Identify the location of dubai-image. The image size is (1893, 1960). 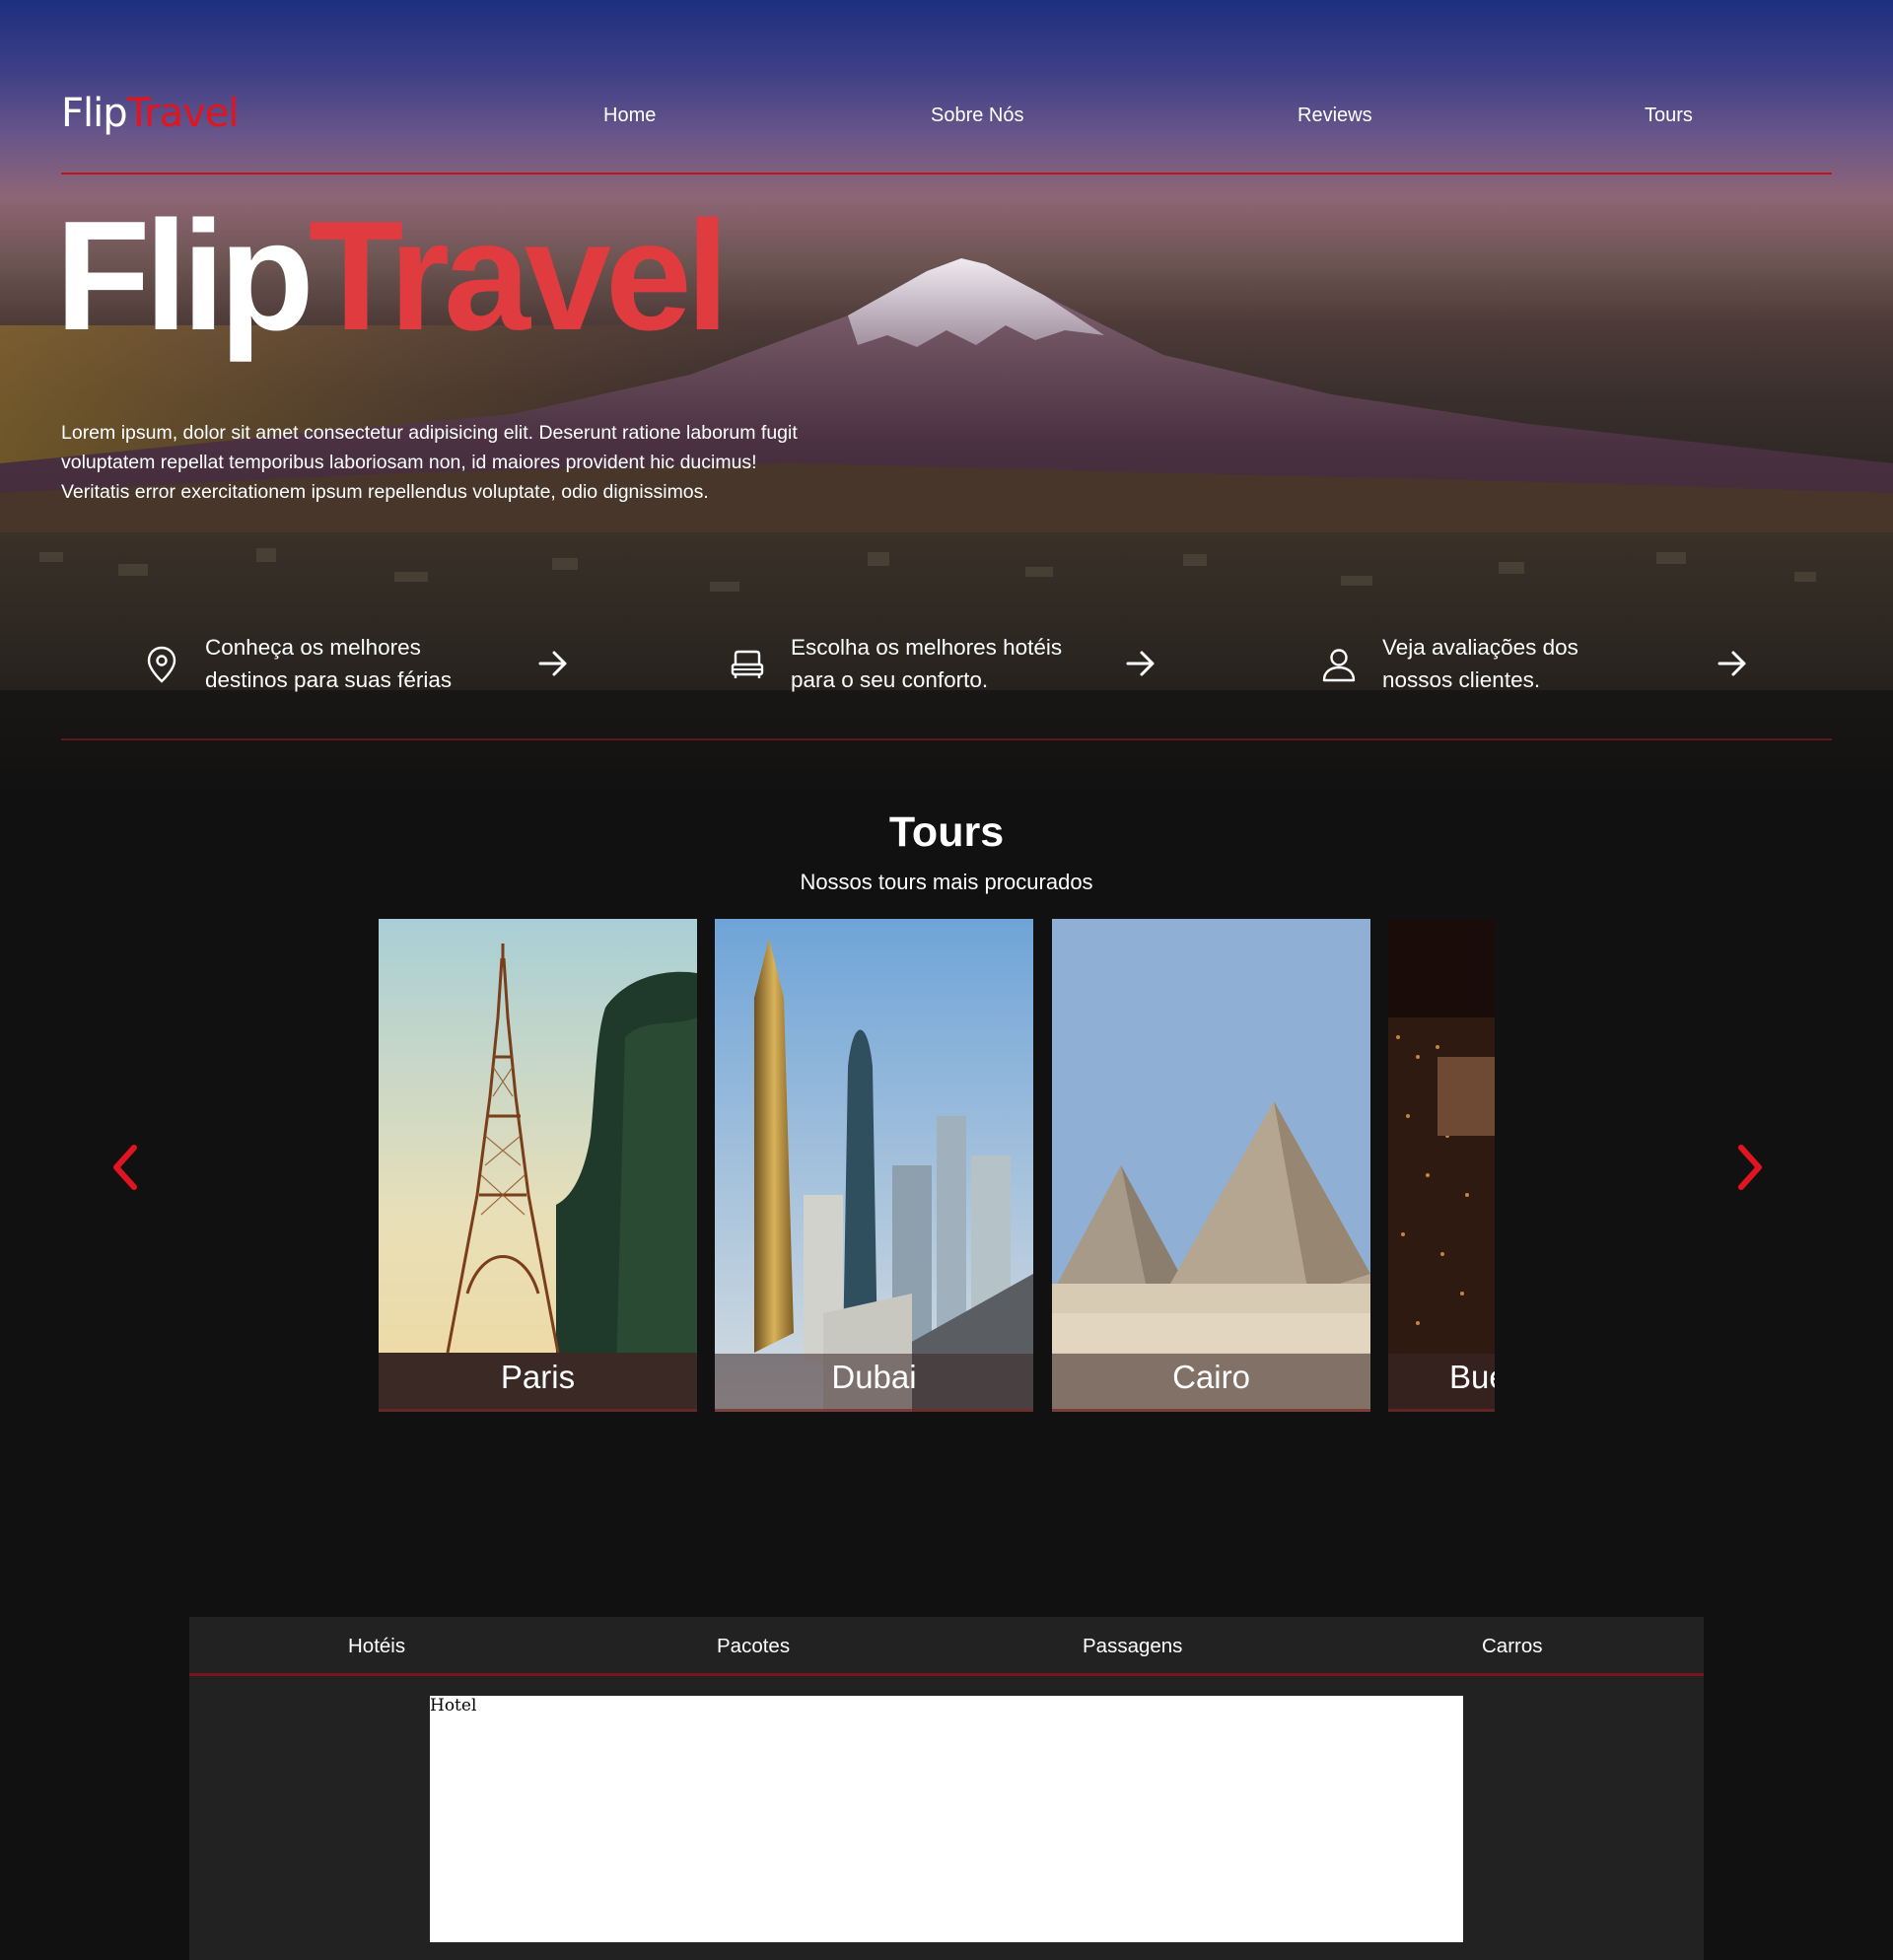
(874, 1165).